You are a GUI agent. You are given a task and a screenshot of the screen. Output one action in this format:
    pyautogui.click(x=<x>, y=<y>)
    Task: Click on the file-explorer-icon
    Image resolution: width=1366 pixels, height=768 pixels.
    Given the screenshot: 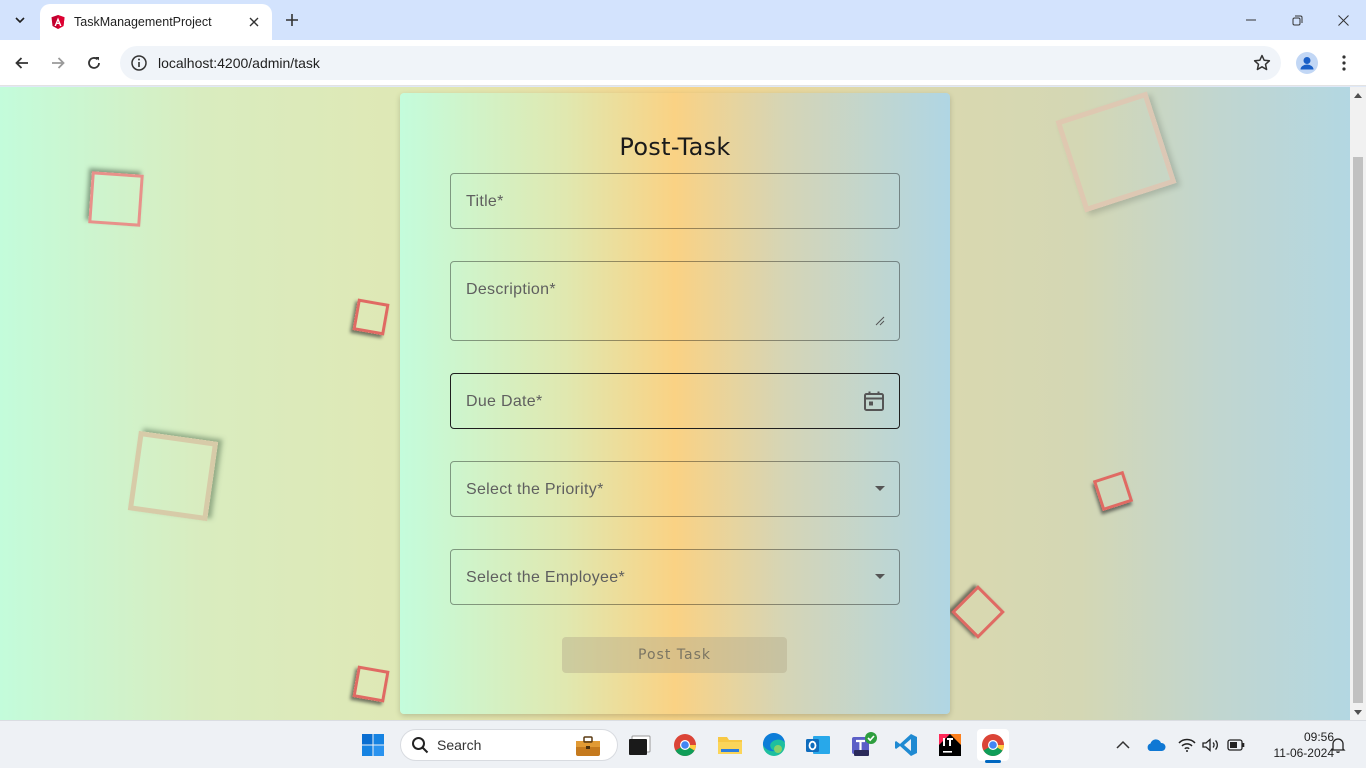 What is the action you would take?
    pyautogui.click(x=730, y=745)
    